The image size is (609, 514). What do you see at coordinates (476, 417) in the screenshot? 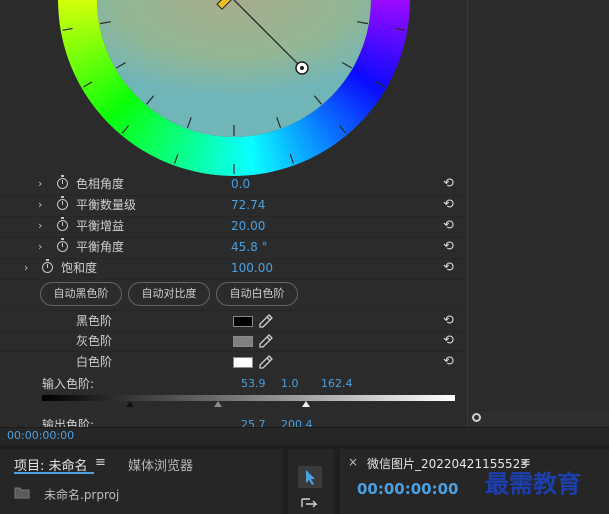
I see `scrollbar-handle` at bounding box center [476, 417].